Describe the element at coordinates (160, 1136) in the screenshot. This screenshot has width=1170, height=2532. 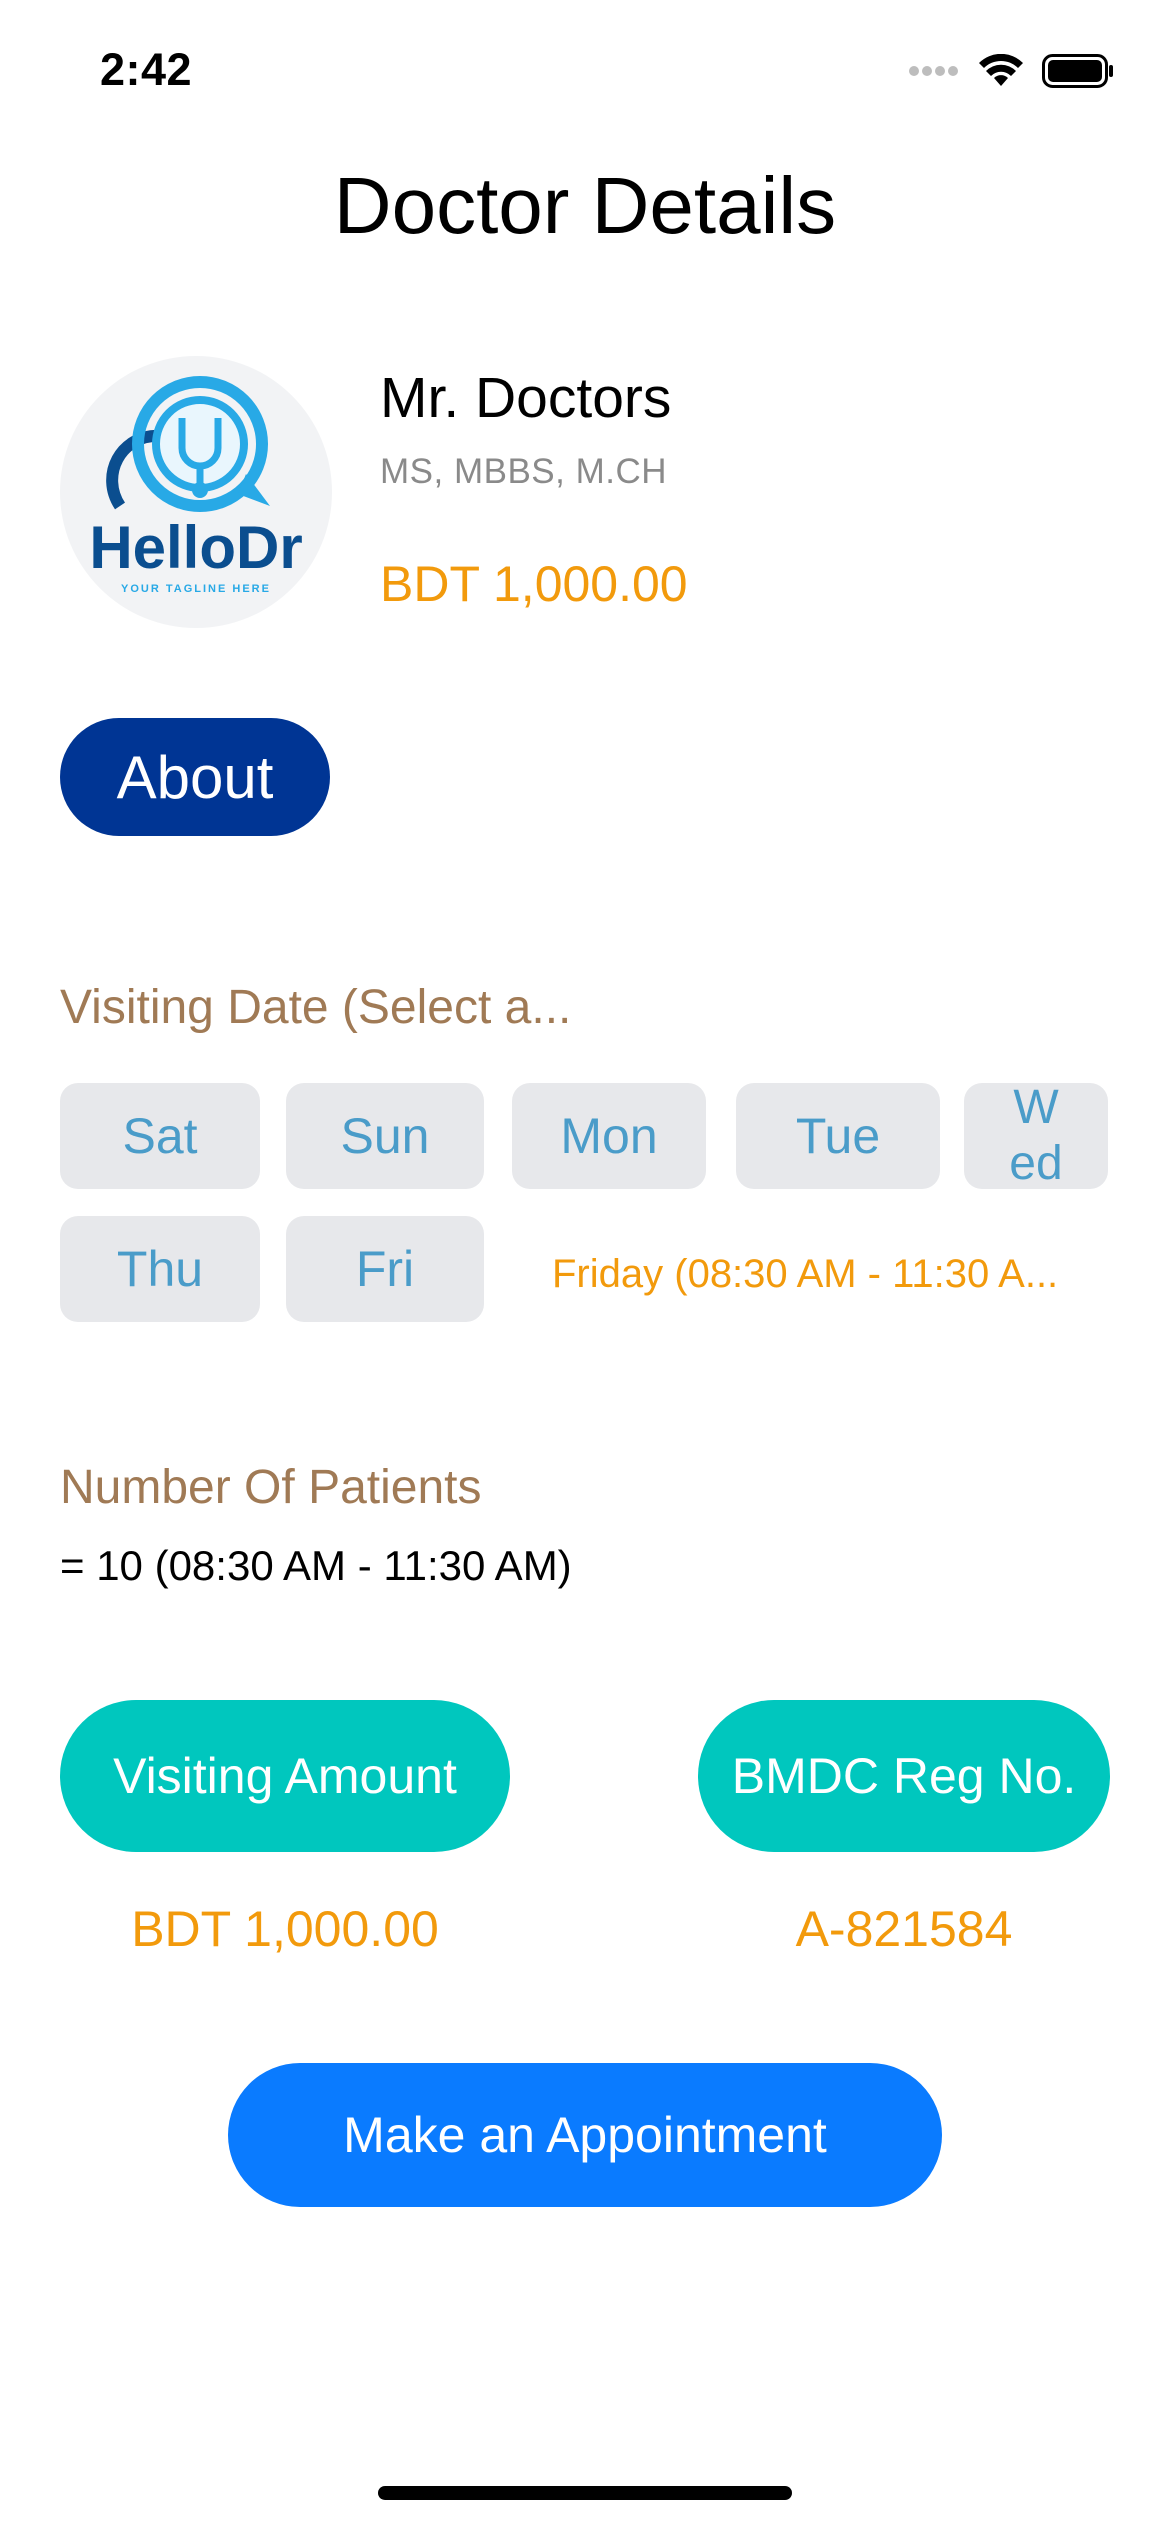
I see `day-chip-sat: Sat` at that location.